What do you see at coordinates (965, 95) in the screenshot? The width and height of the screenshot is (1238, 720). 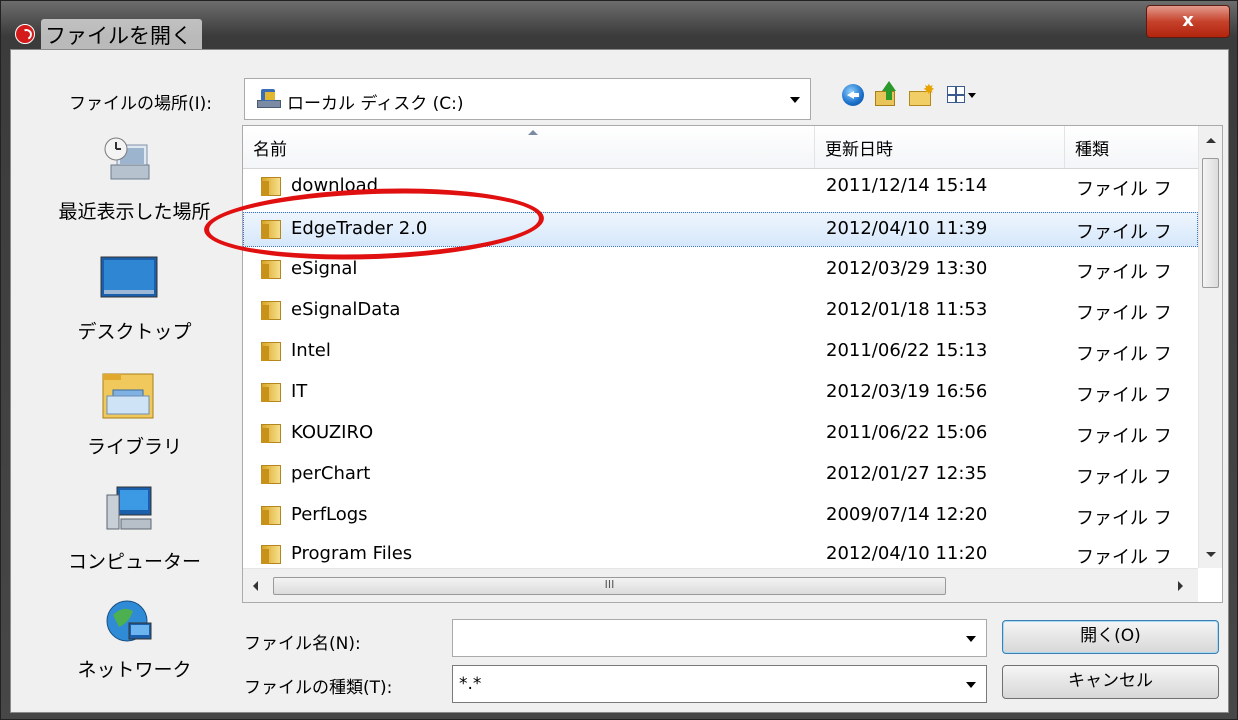 I see `view-menu-icon` at bounding box center [965, 95].